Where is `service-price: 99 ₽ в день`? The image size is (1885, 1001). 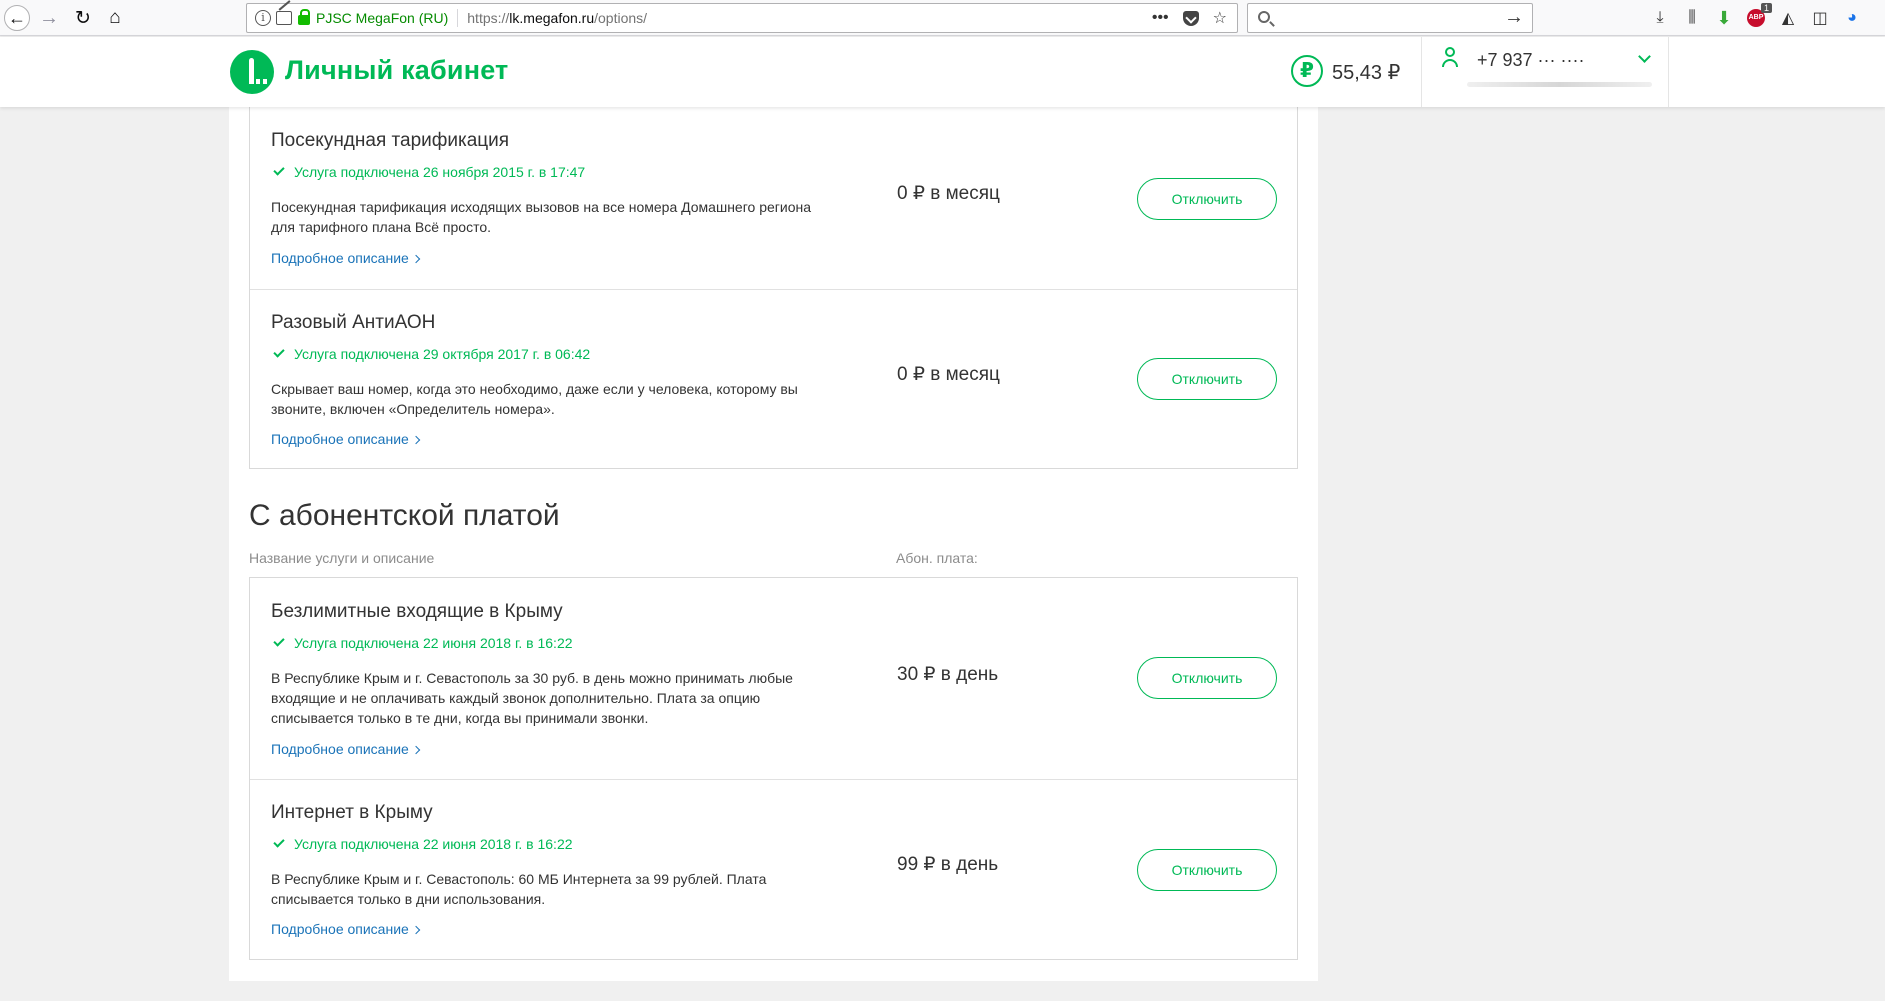 service-price: 99 ₽ в день is located at coordinates (948, 864).